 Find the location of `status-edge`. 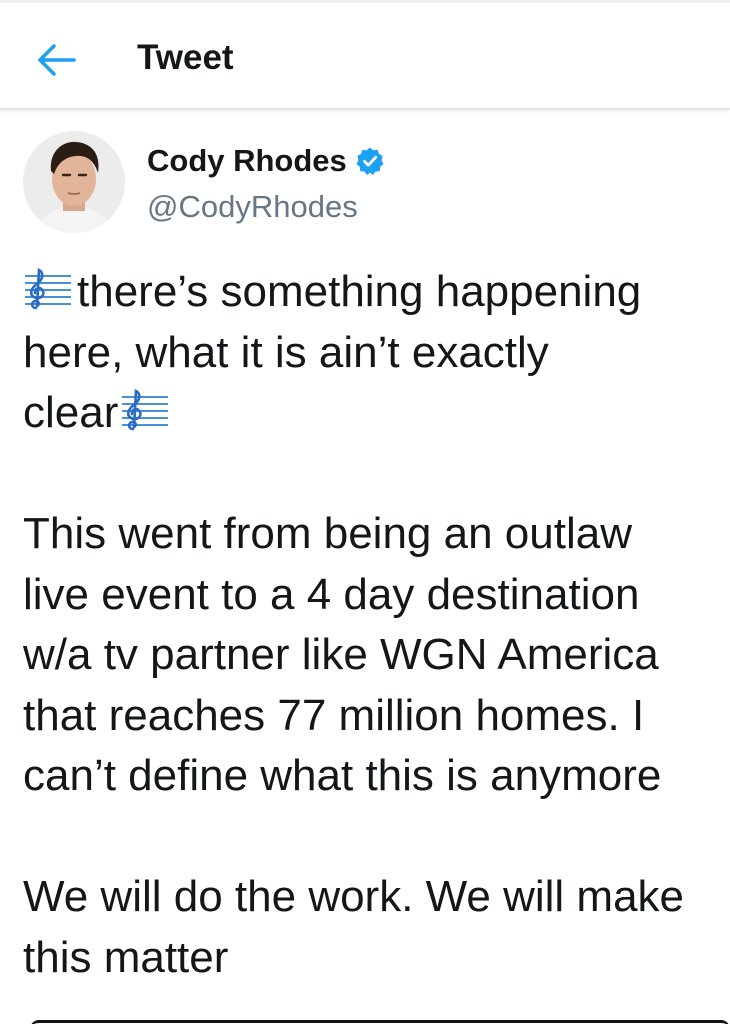

status-edge is located at coordinates (365, 1).